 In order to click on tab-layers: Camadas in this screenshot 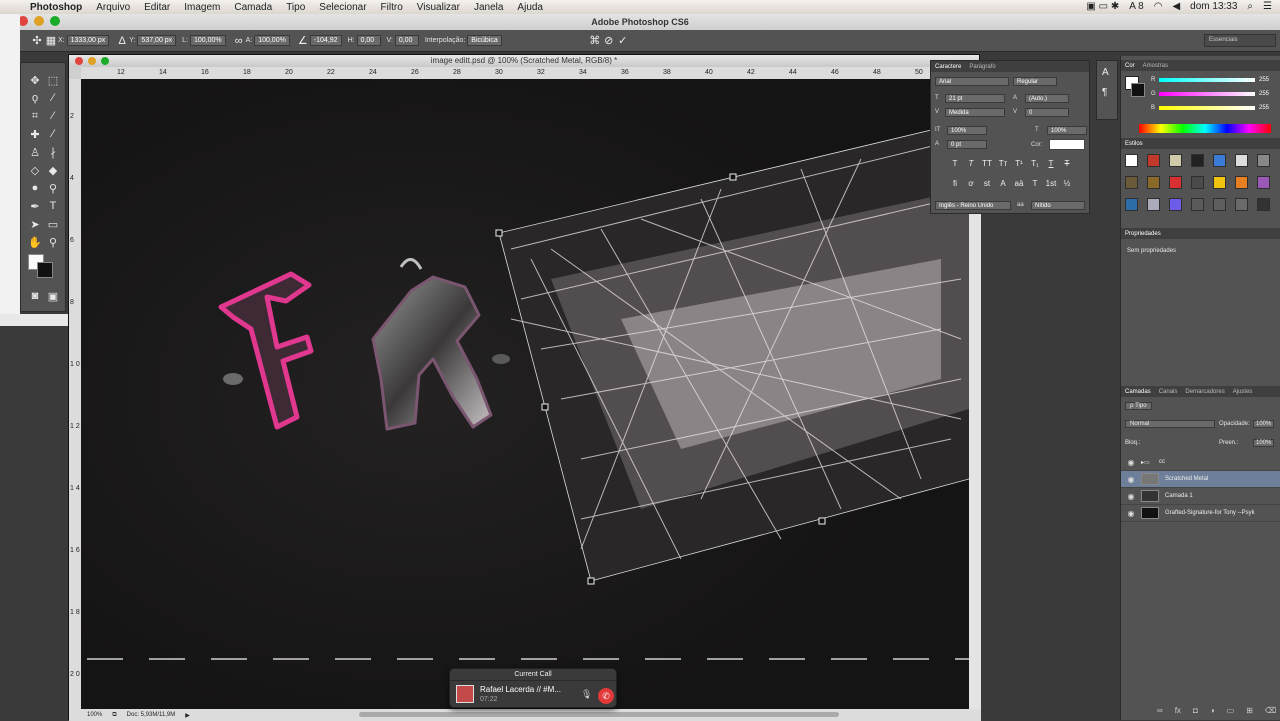, I will do `click(1138, 392)`.